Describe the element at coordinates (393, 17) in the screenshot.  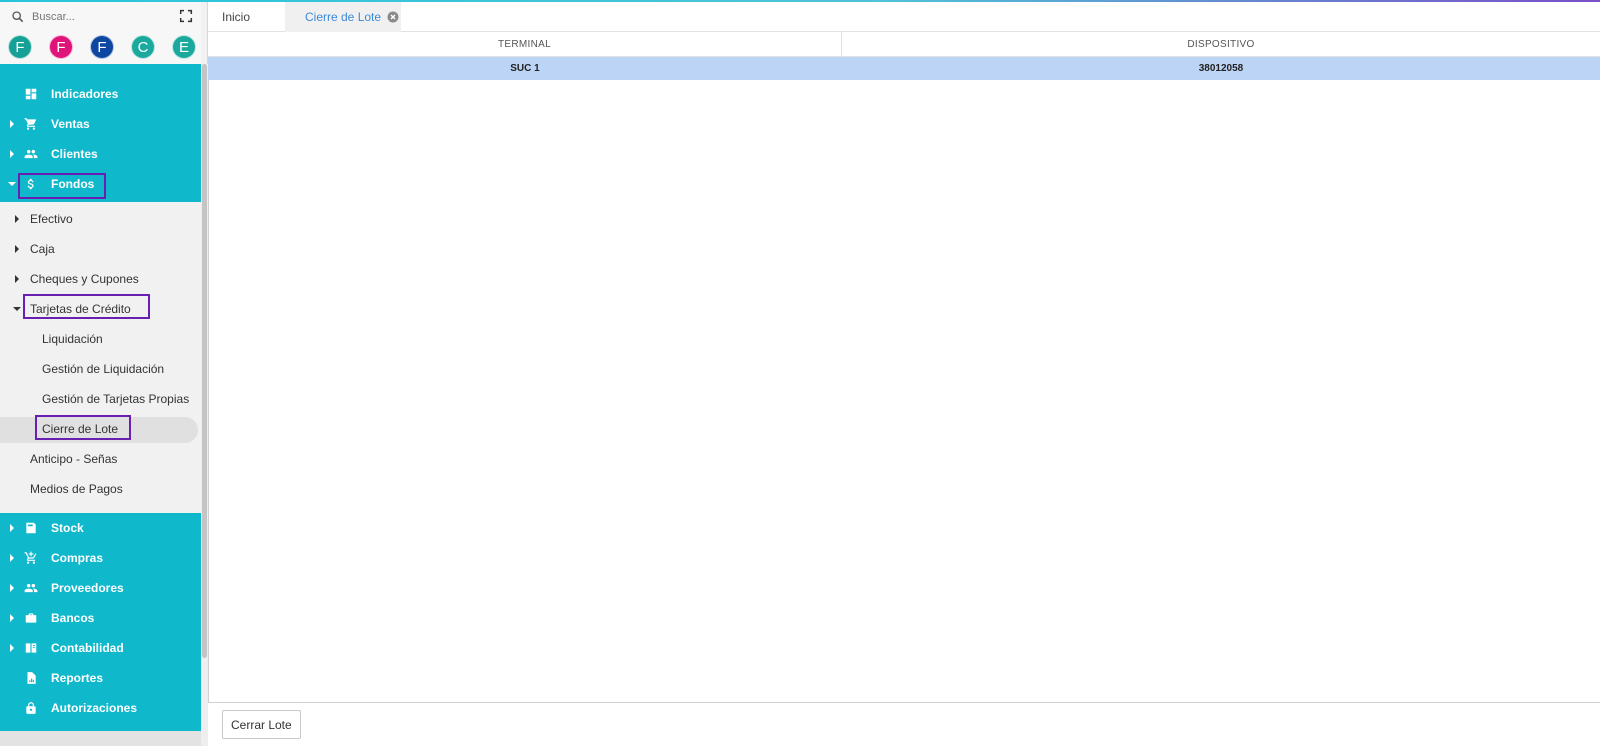
I see `close-icon` at that location.